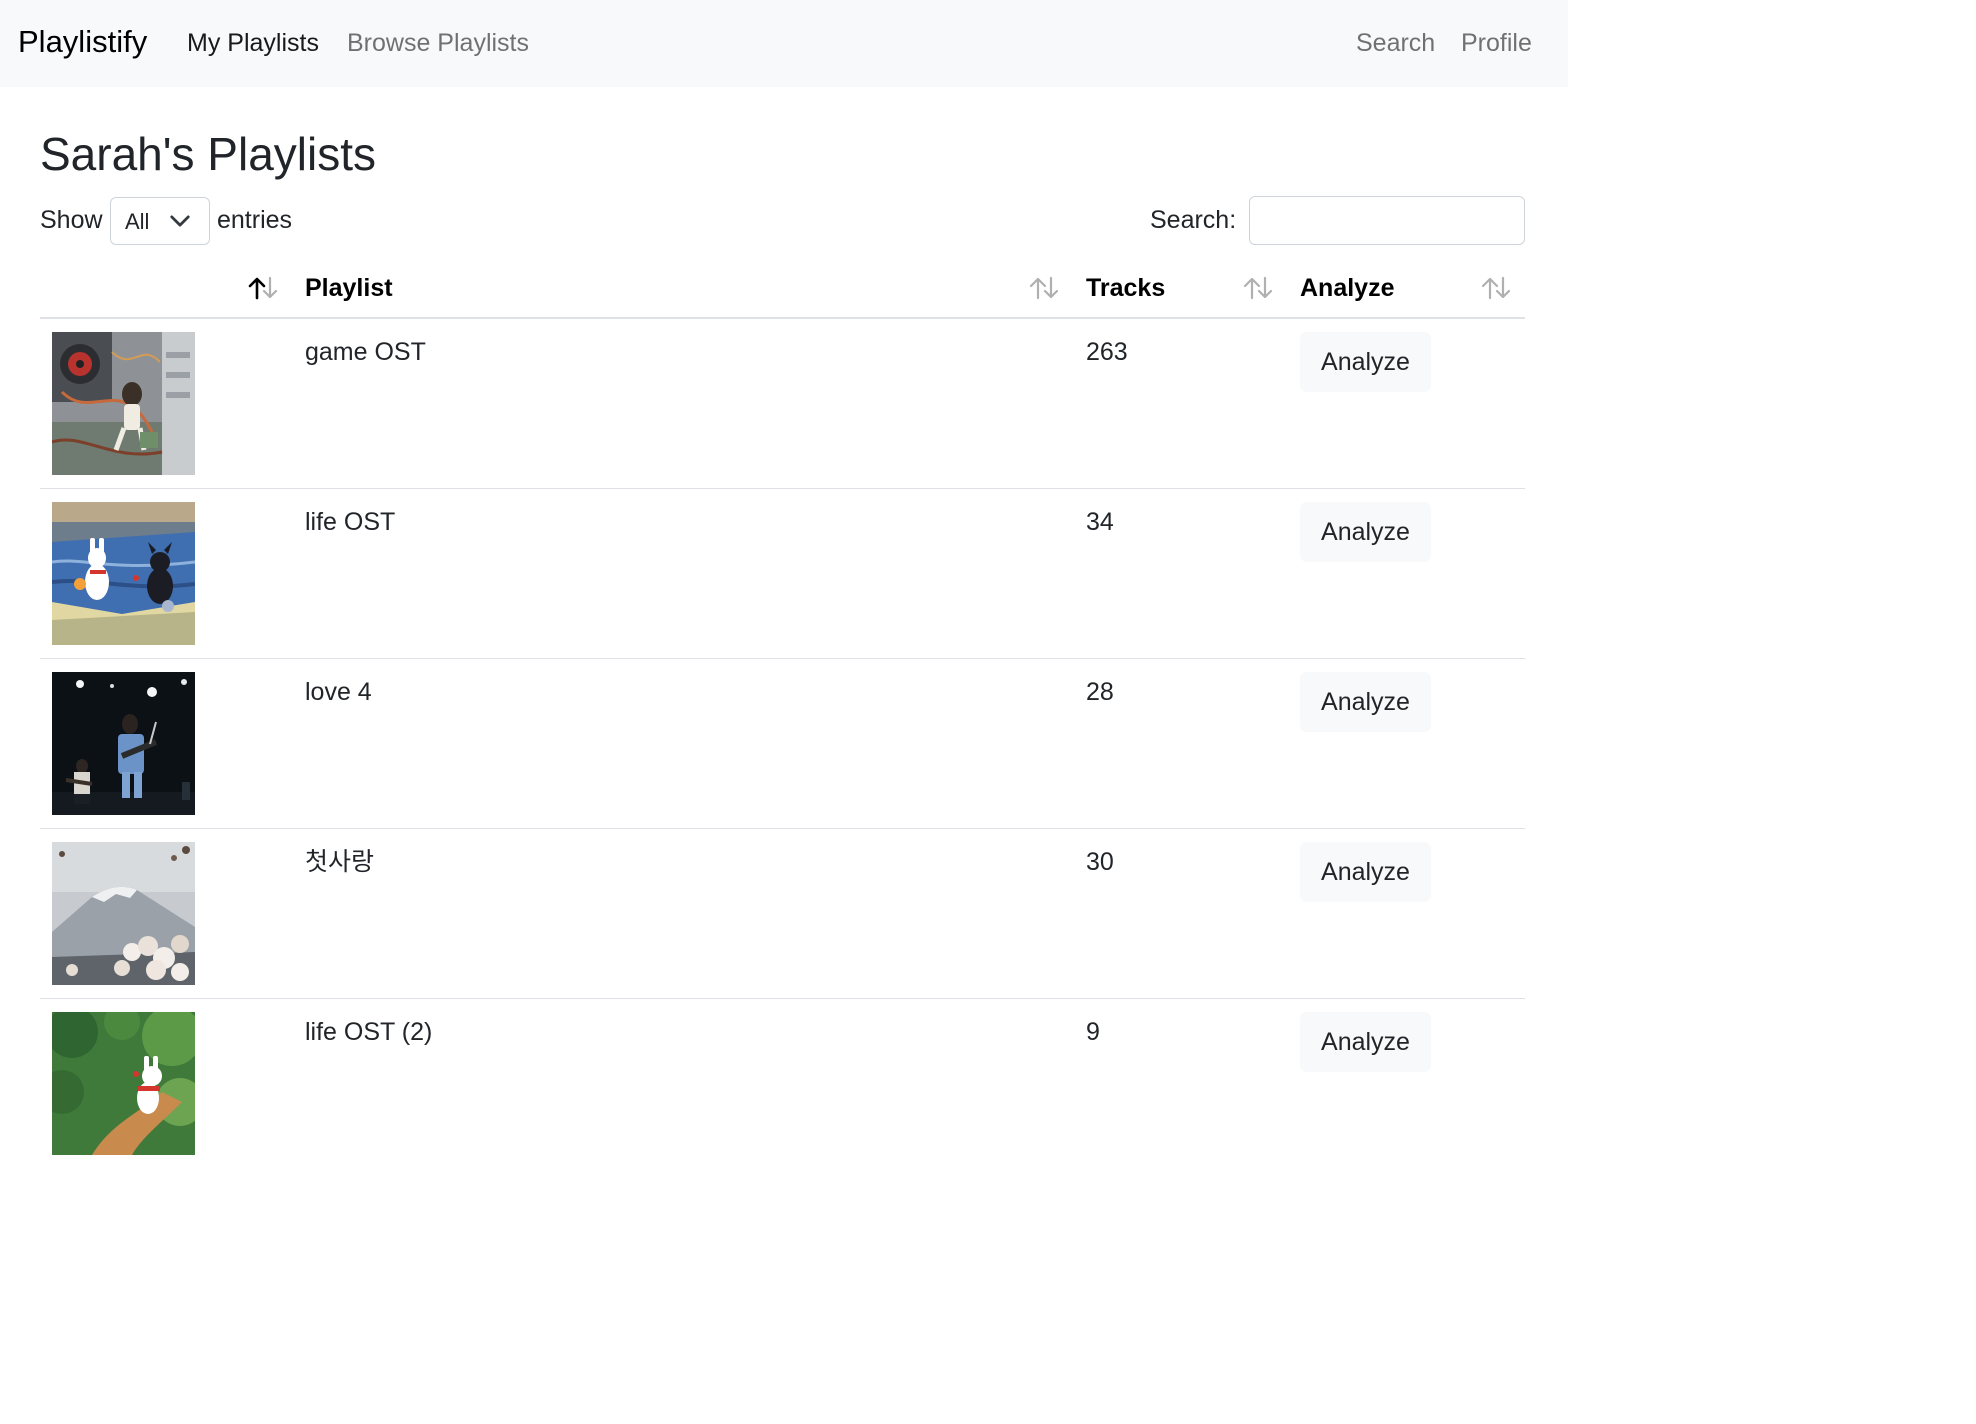 This screenshot has width=1976, height=1424. Describe the element at coordinates (438, 43) in the screenshot. I see `nav-link-browse-playlists: Browse Playlists` at that location.